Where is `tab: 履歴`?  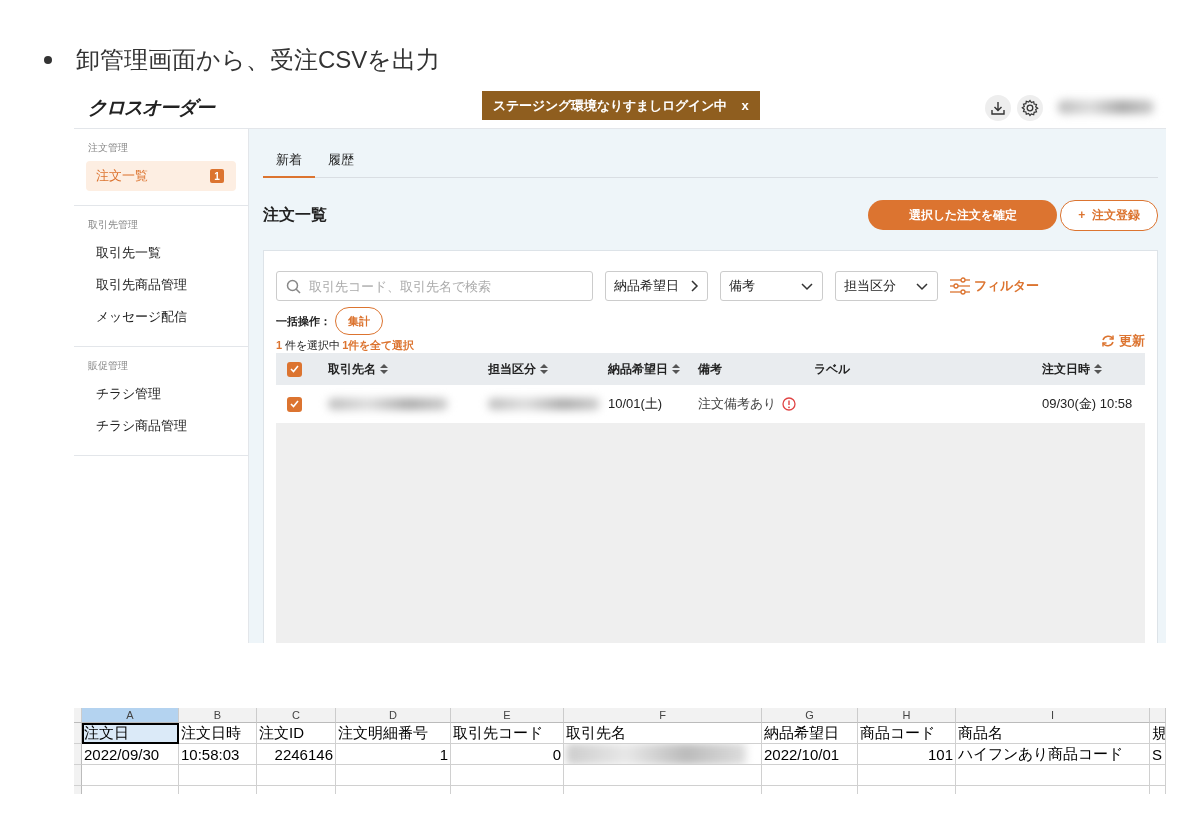 tab: 履歴 is located at coordinates (341, 160).